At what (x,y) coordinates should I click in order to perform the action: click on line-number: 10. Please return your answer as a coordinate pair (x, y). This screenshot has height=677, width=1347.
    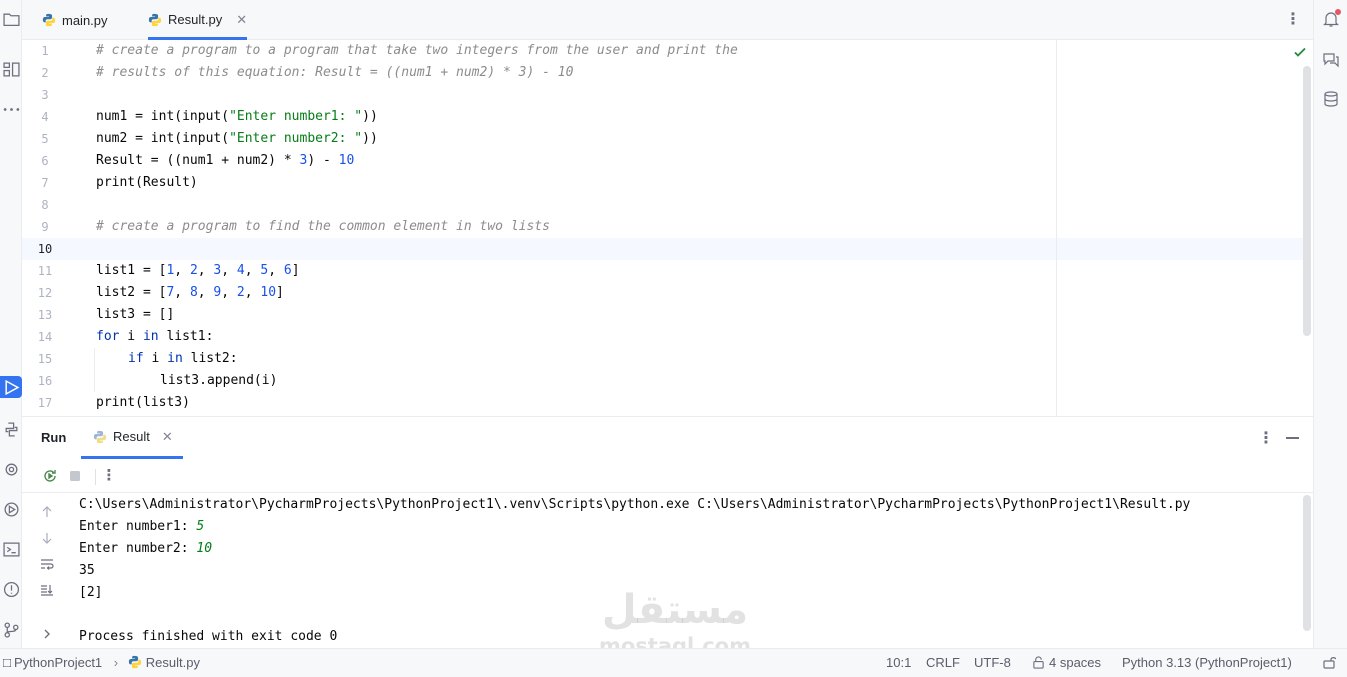
    Looking at the image, I should click on (45, 249).